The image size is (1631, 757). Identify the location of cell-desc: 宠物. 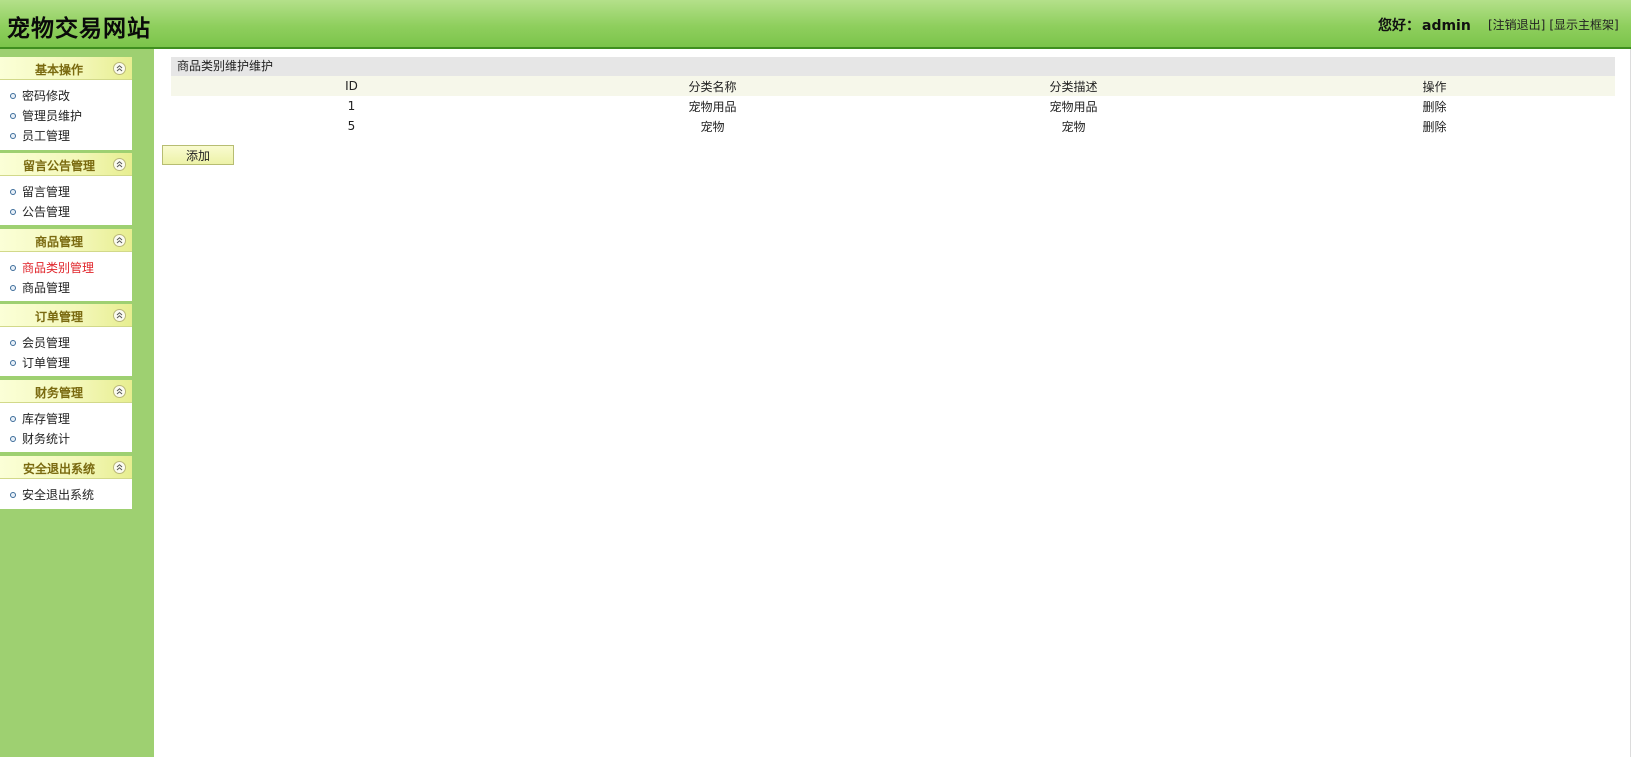
(1073, 126).